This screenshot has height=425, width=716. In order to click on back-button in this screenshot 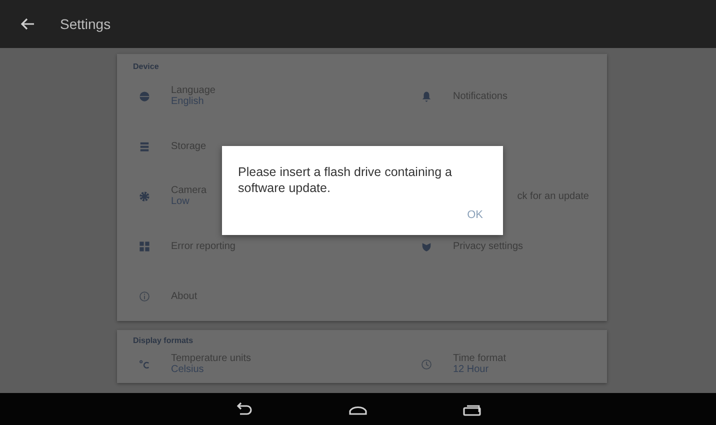, I will do `click(28, 24)`.